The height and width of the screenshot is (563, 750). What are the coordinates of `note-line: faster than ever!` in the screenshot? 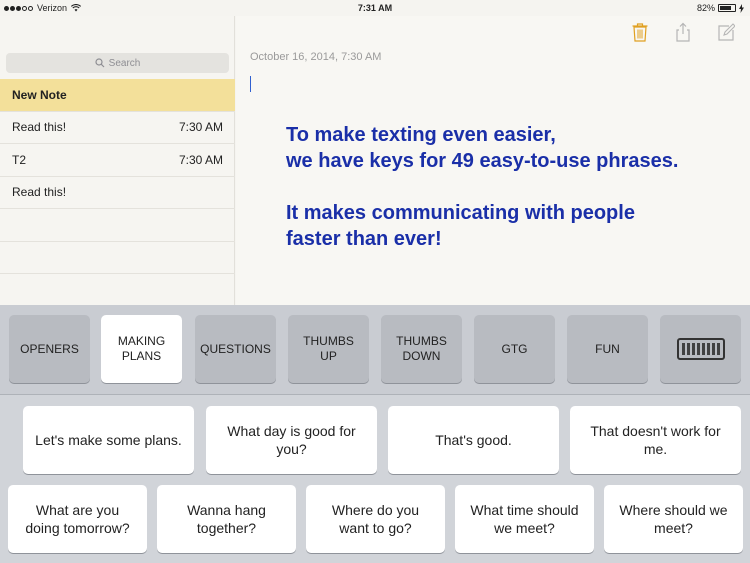 It's located at (364, 239).